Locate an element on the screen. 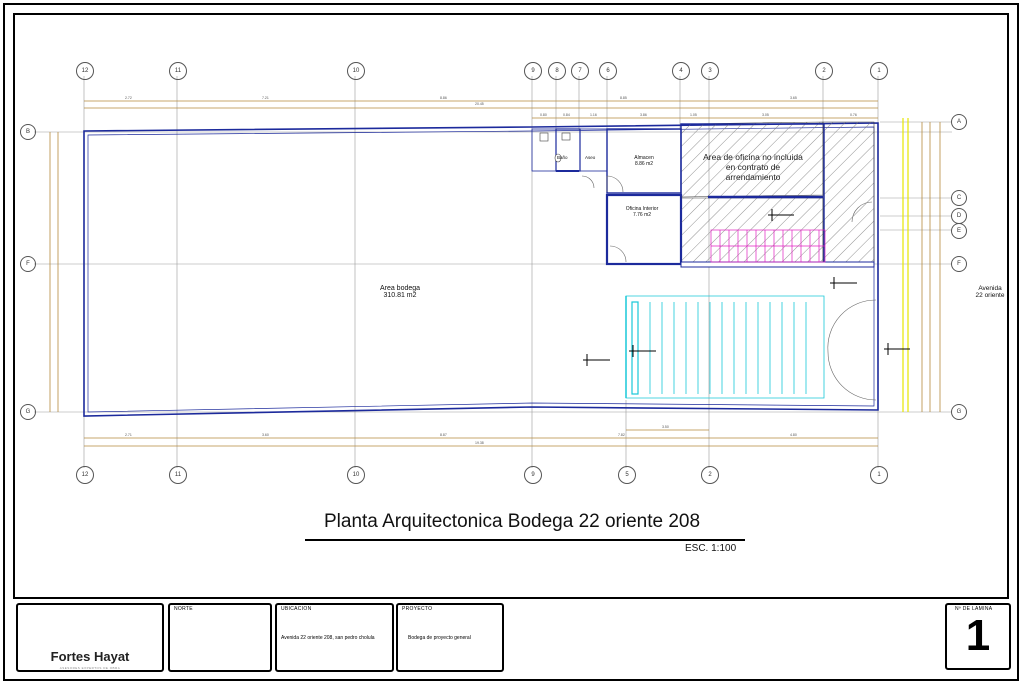  axis-bubble-bottom-1: 1 is located at coordinates (879, 475).